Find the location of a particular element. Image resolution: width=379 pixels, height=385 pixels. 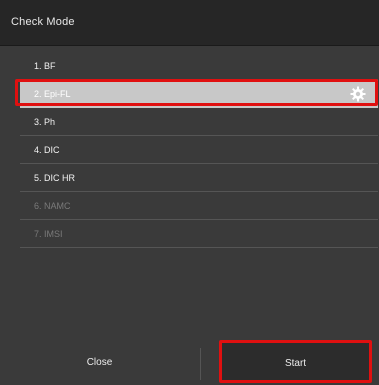

mode-label: 1. BF is located at coordinates (45, 66).